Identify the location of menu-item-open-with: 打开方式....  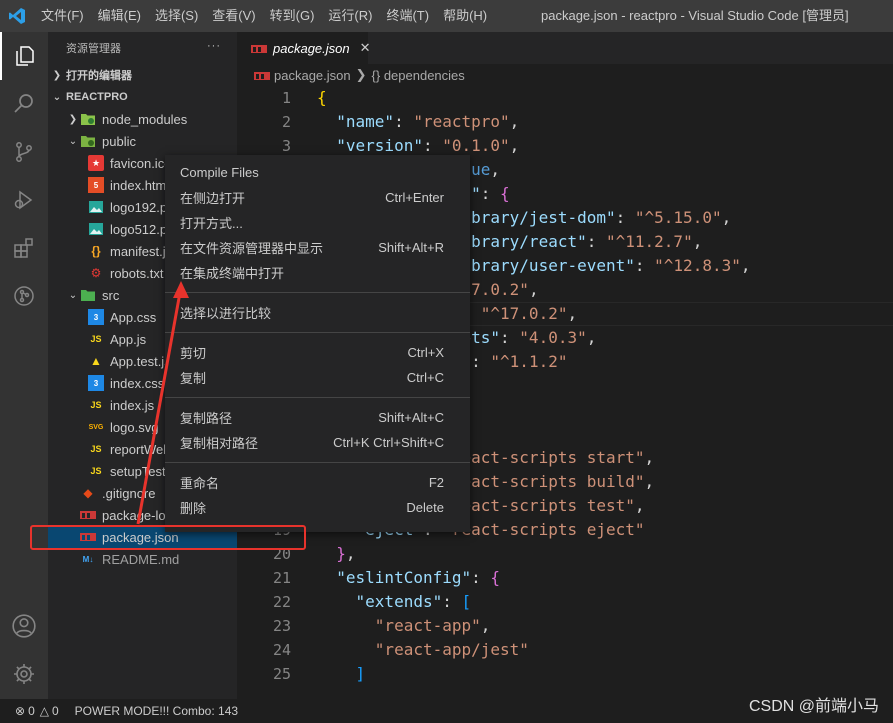
(317, 222).